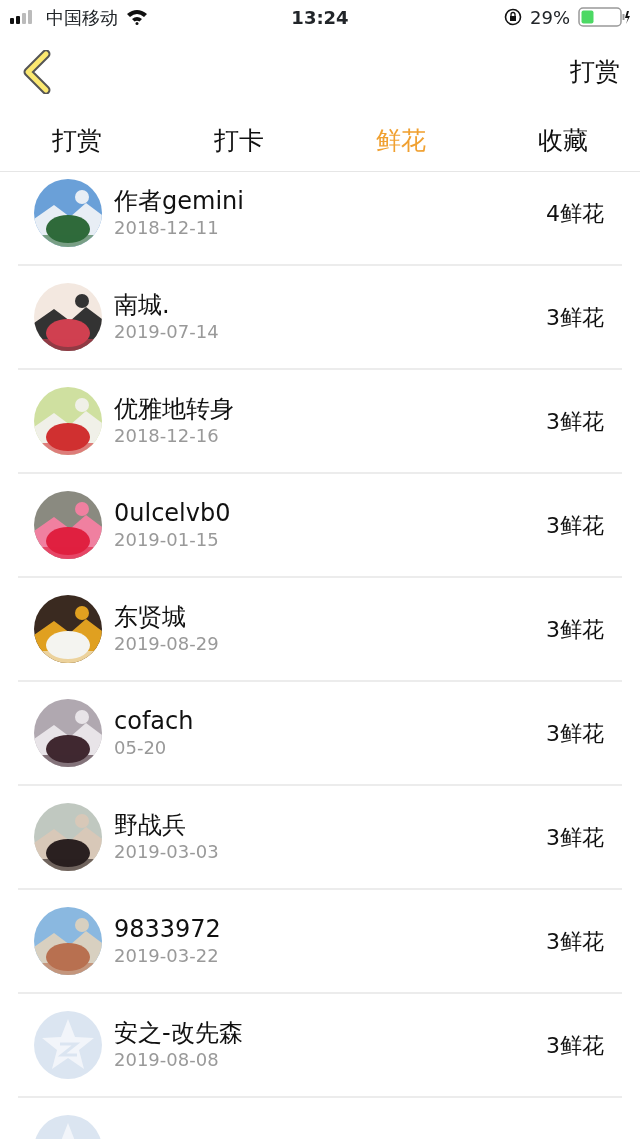 The height and width of the screenshot is (1139, 640). What do you see at coordinates (37, 72) in the screenshot?
I see `back-button` at bounding box center [37, 72].